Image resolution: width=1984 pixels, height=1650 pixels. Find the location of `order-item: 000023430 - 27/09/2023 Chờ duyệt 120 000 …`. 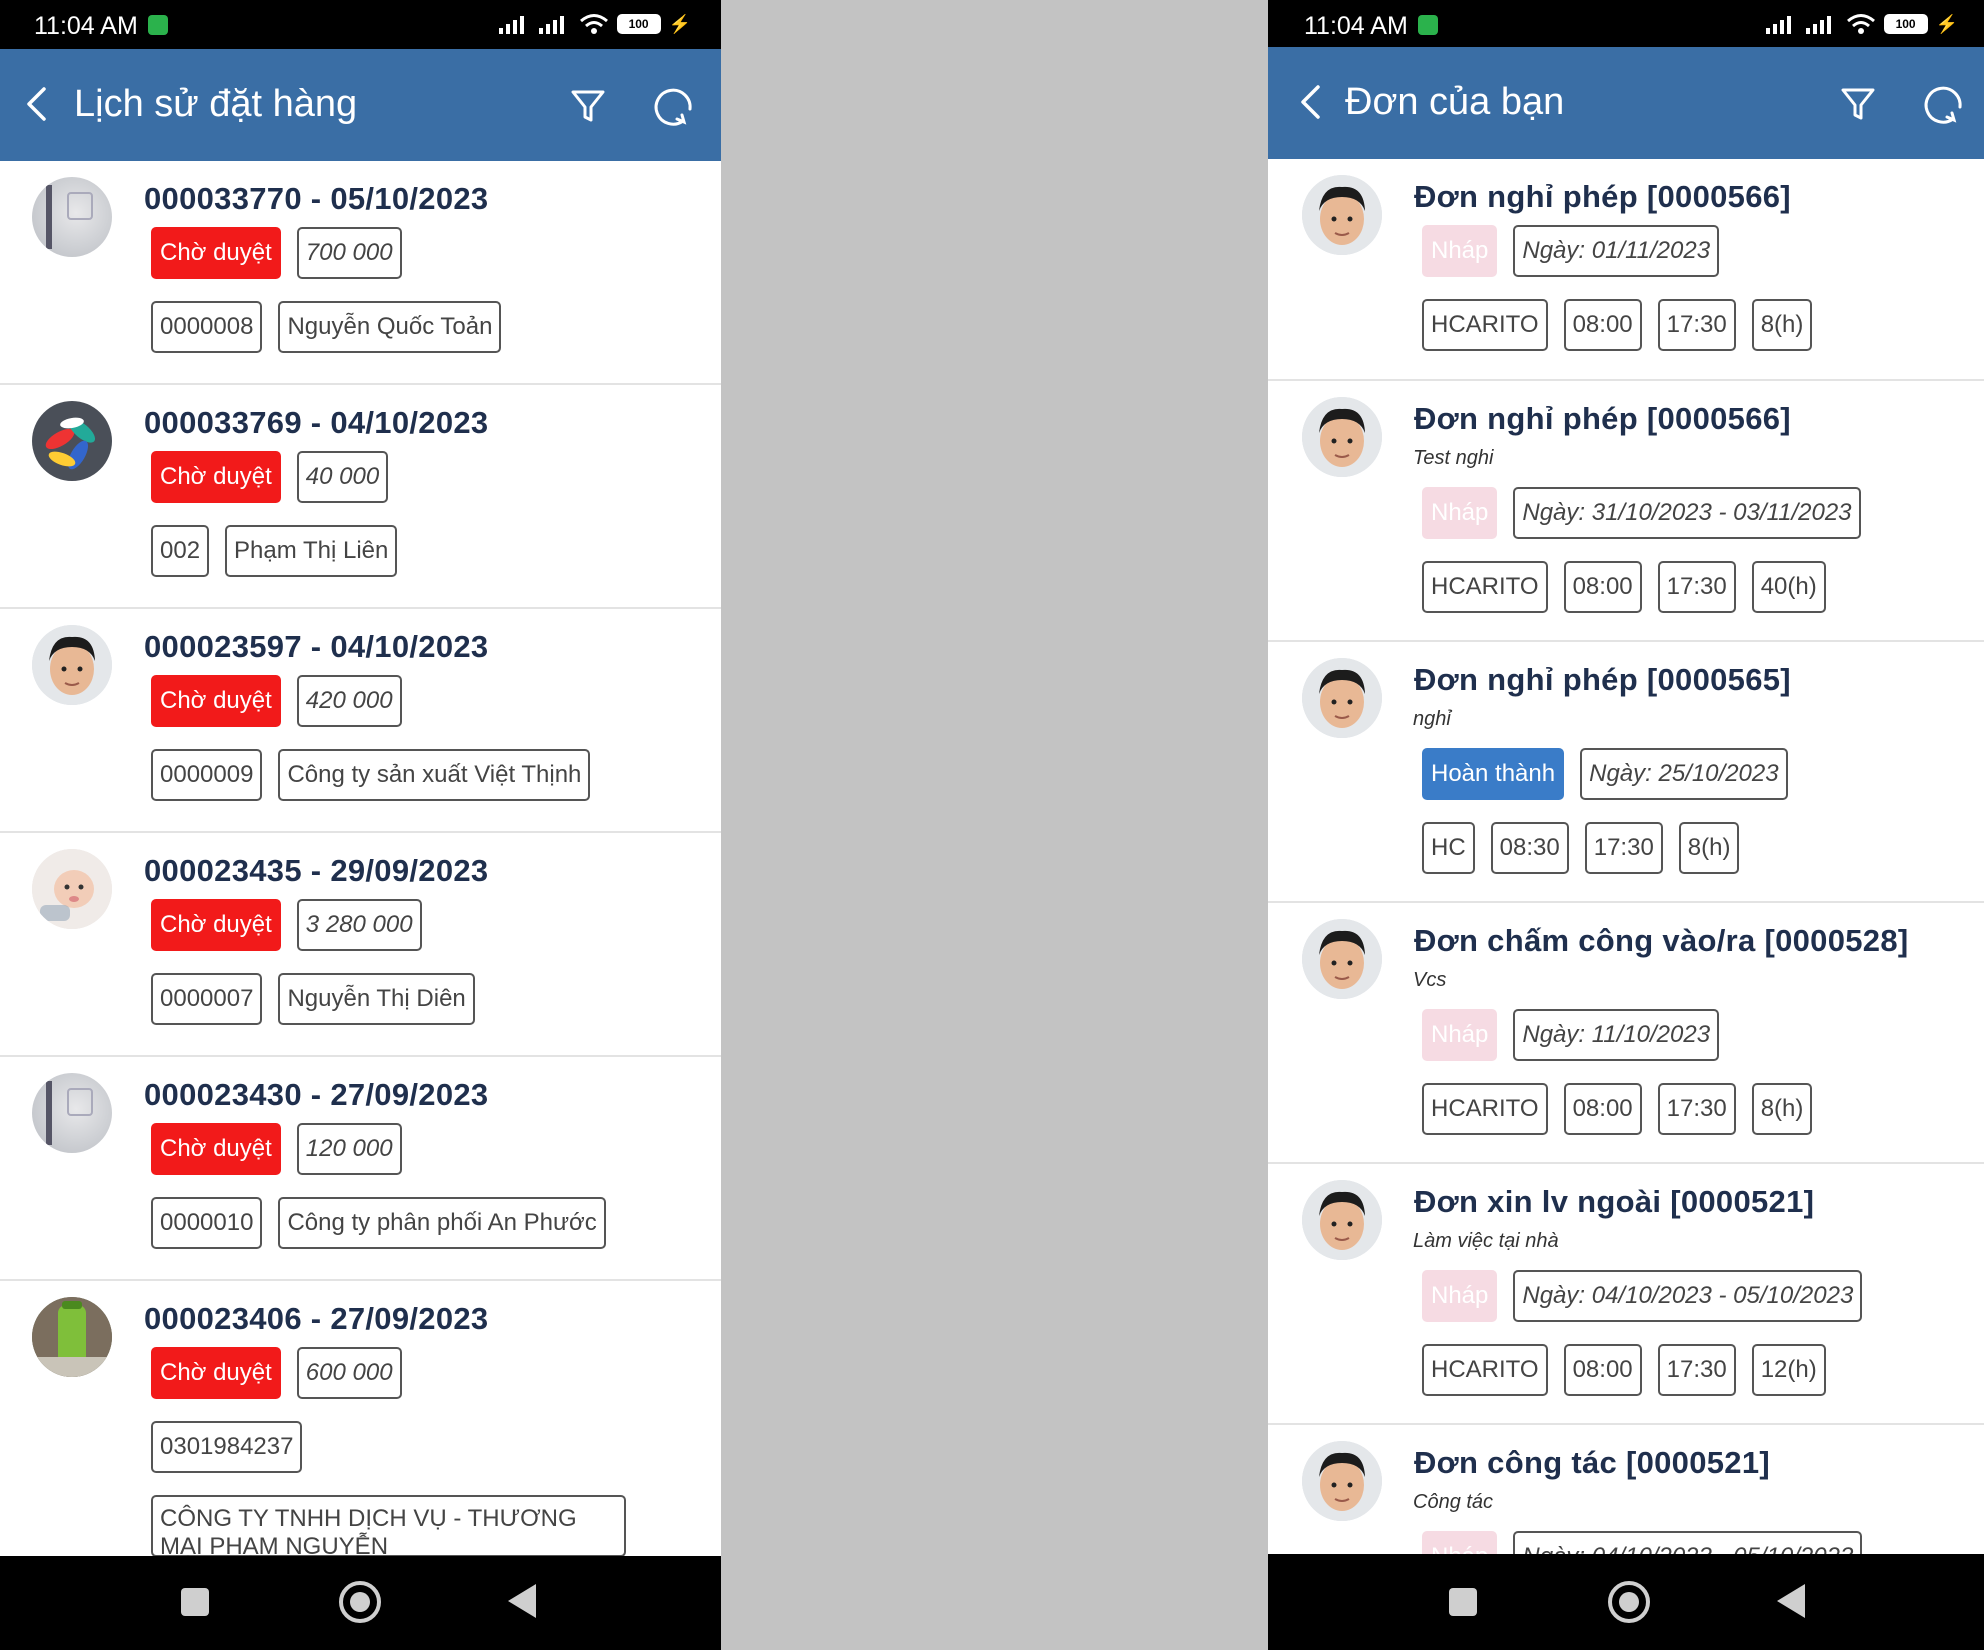

order-item: 000023430 - 27/09/2023 Chờ duyệt 120 000 … is located at coordinates (360, 1169).